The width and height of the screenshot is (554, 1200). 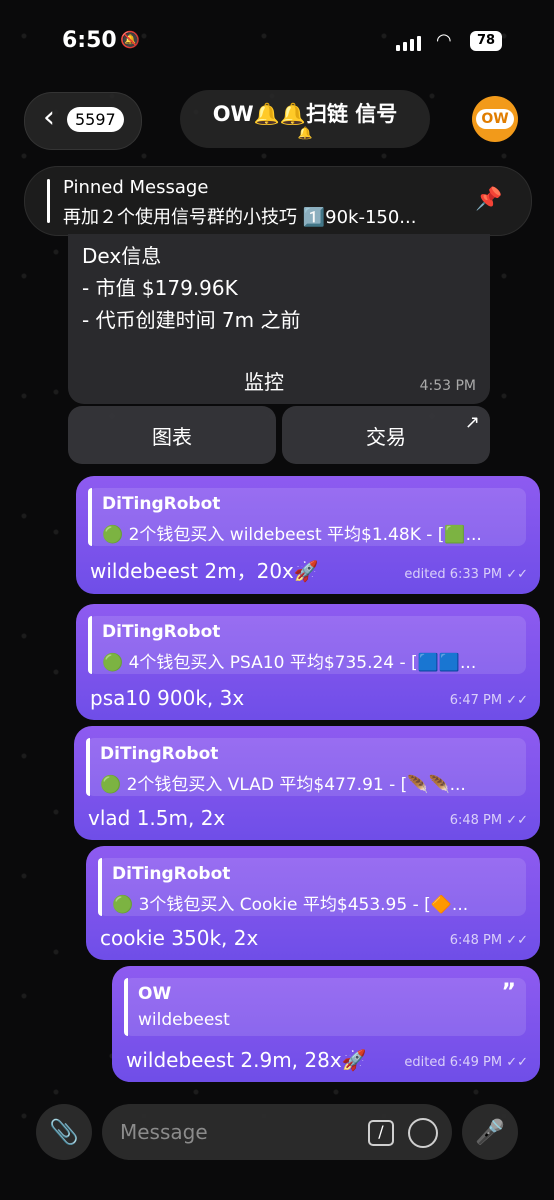 I want to click on status-time: 6:50, so click(x=89, y=40).